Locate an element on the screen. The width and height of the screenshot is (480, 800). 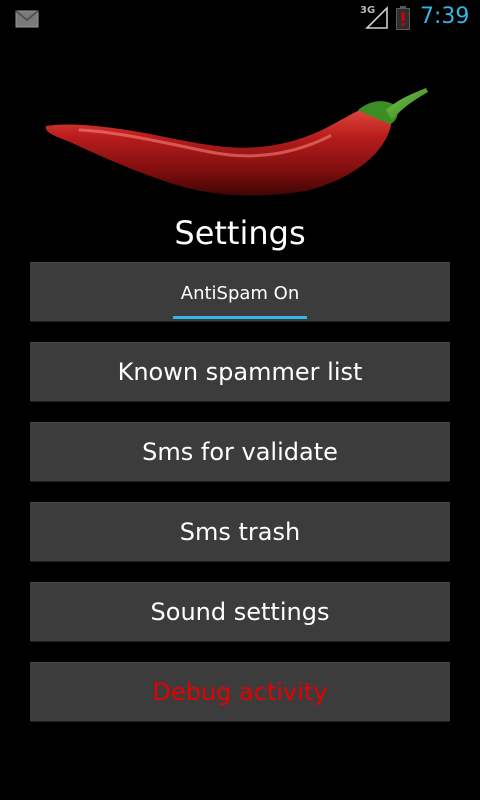
debug-activity-button: Debug activity is located at coordinates (240, 692).